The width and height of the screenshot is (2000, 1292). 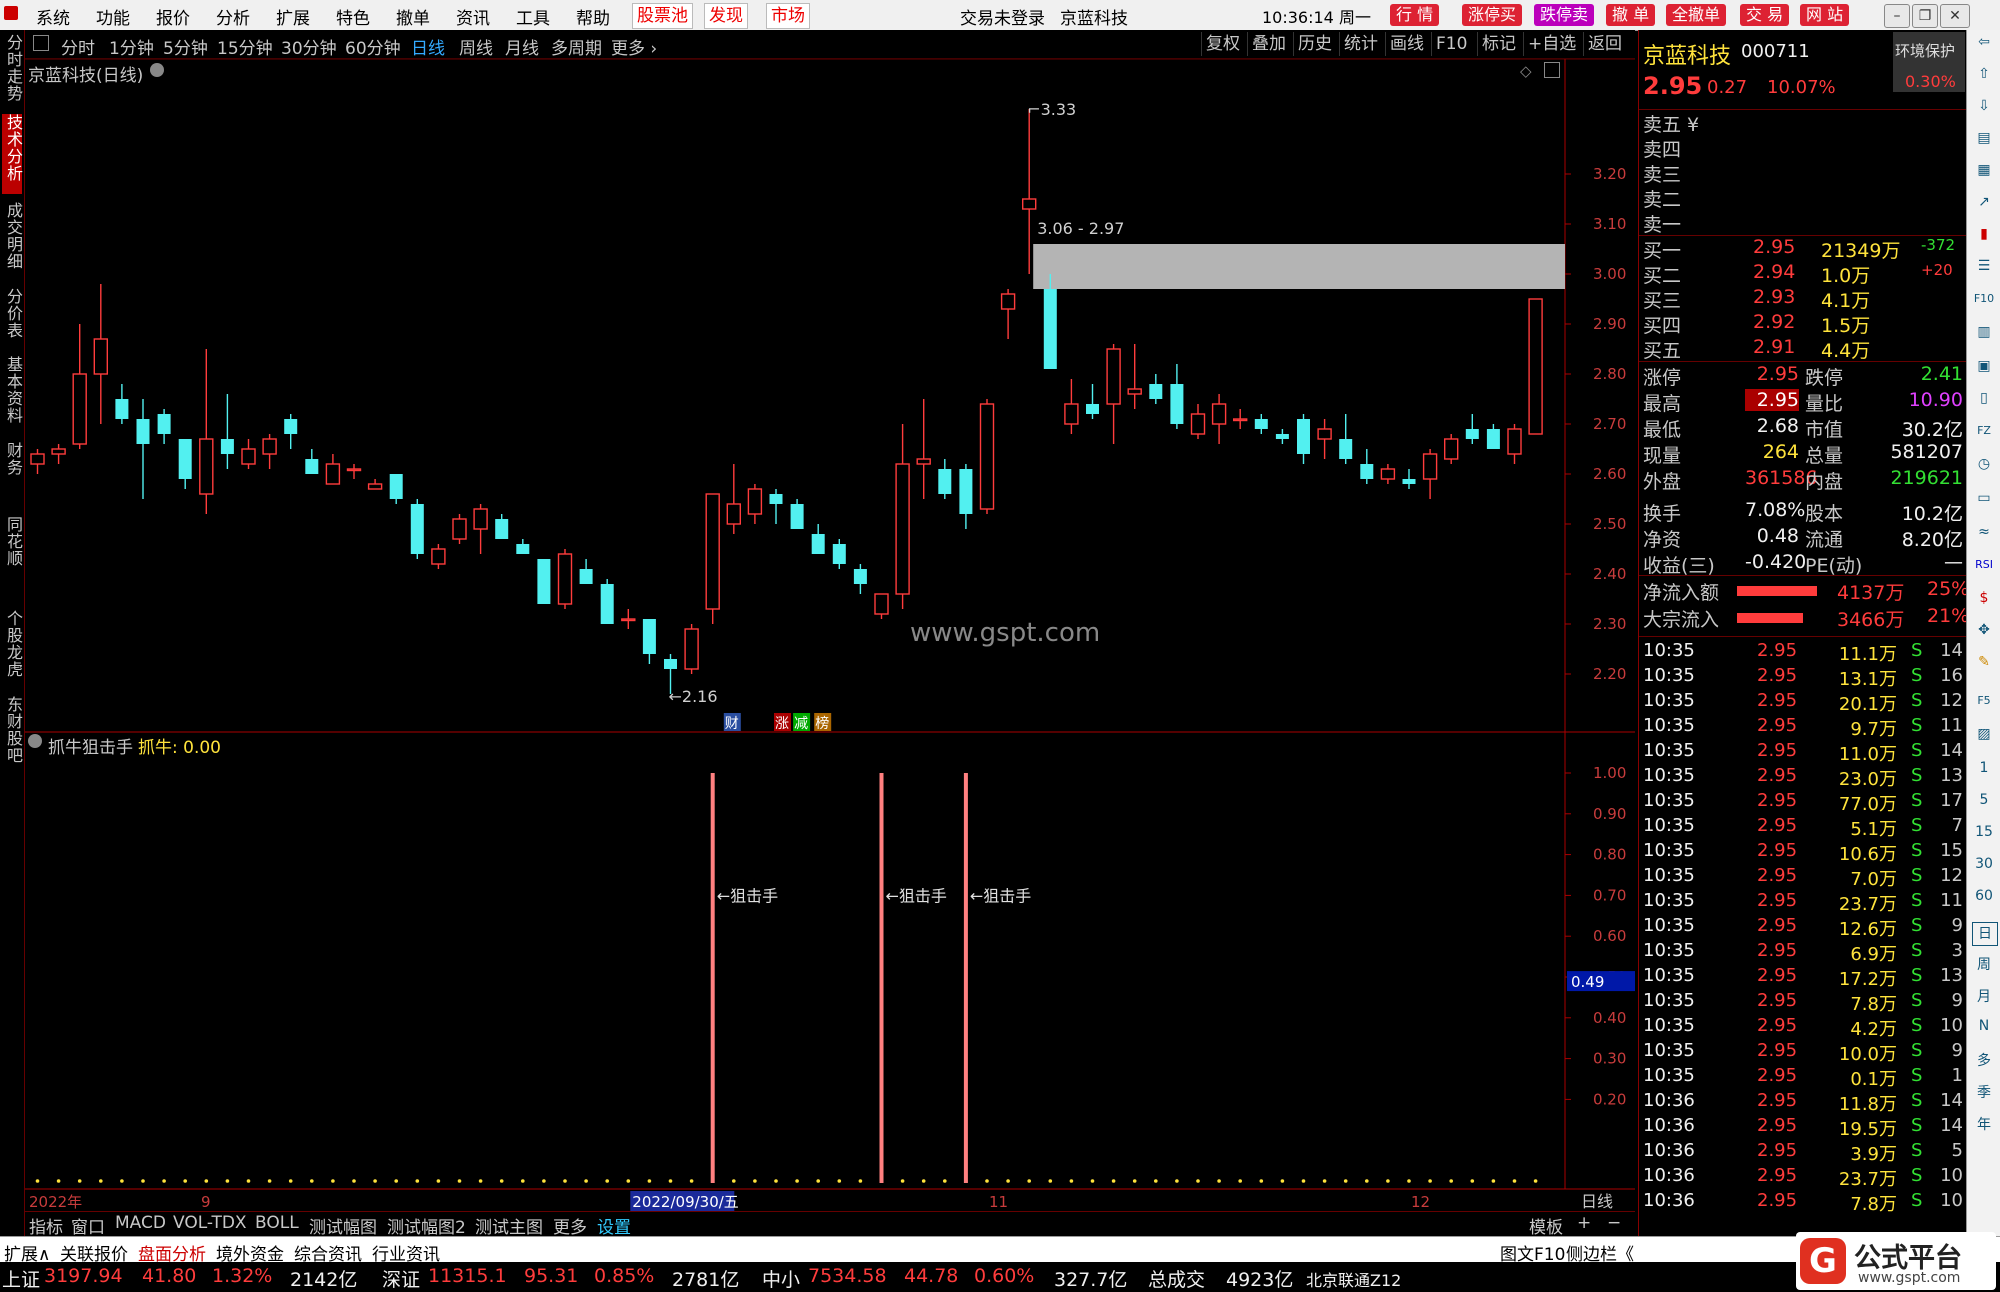 What do you see at coordinates (1984, 1061) in the screenshot?
I see `period-multi-button: 多` at bounding box center [1984, 1061].